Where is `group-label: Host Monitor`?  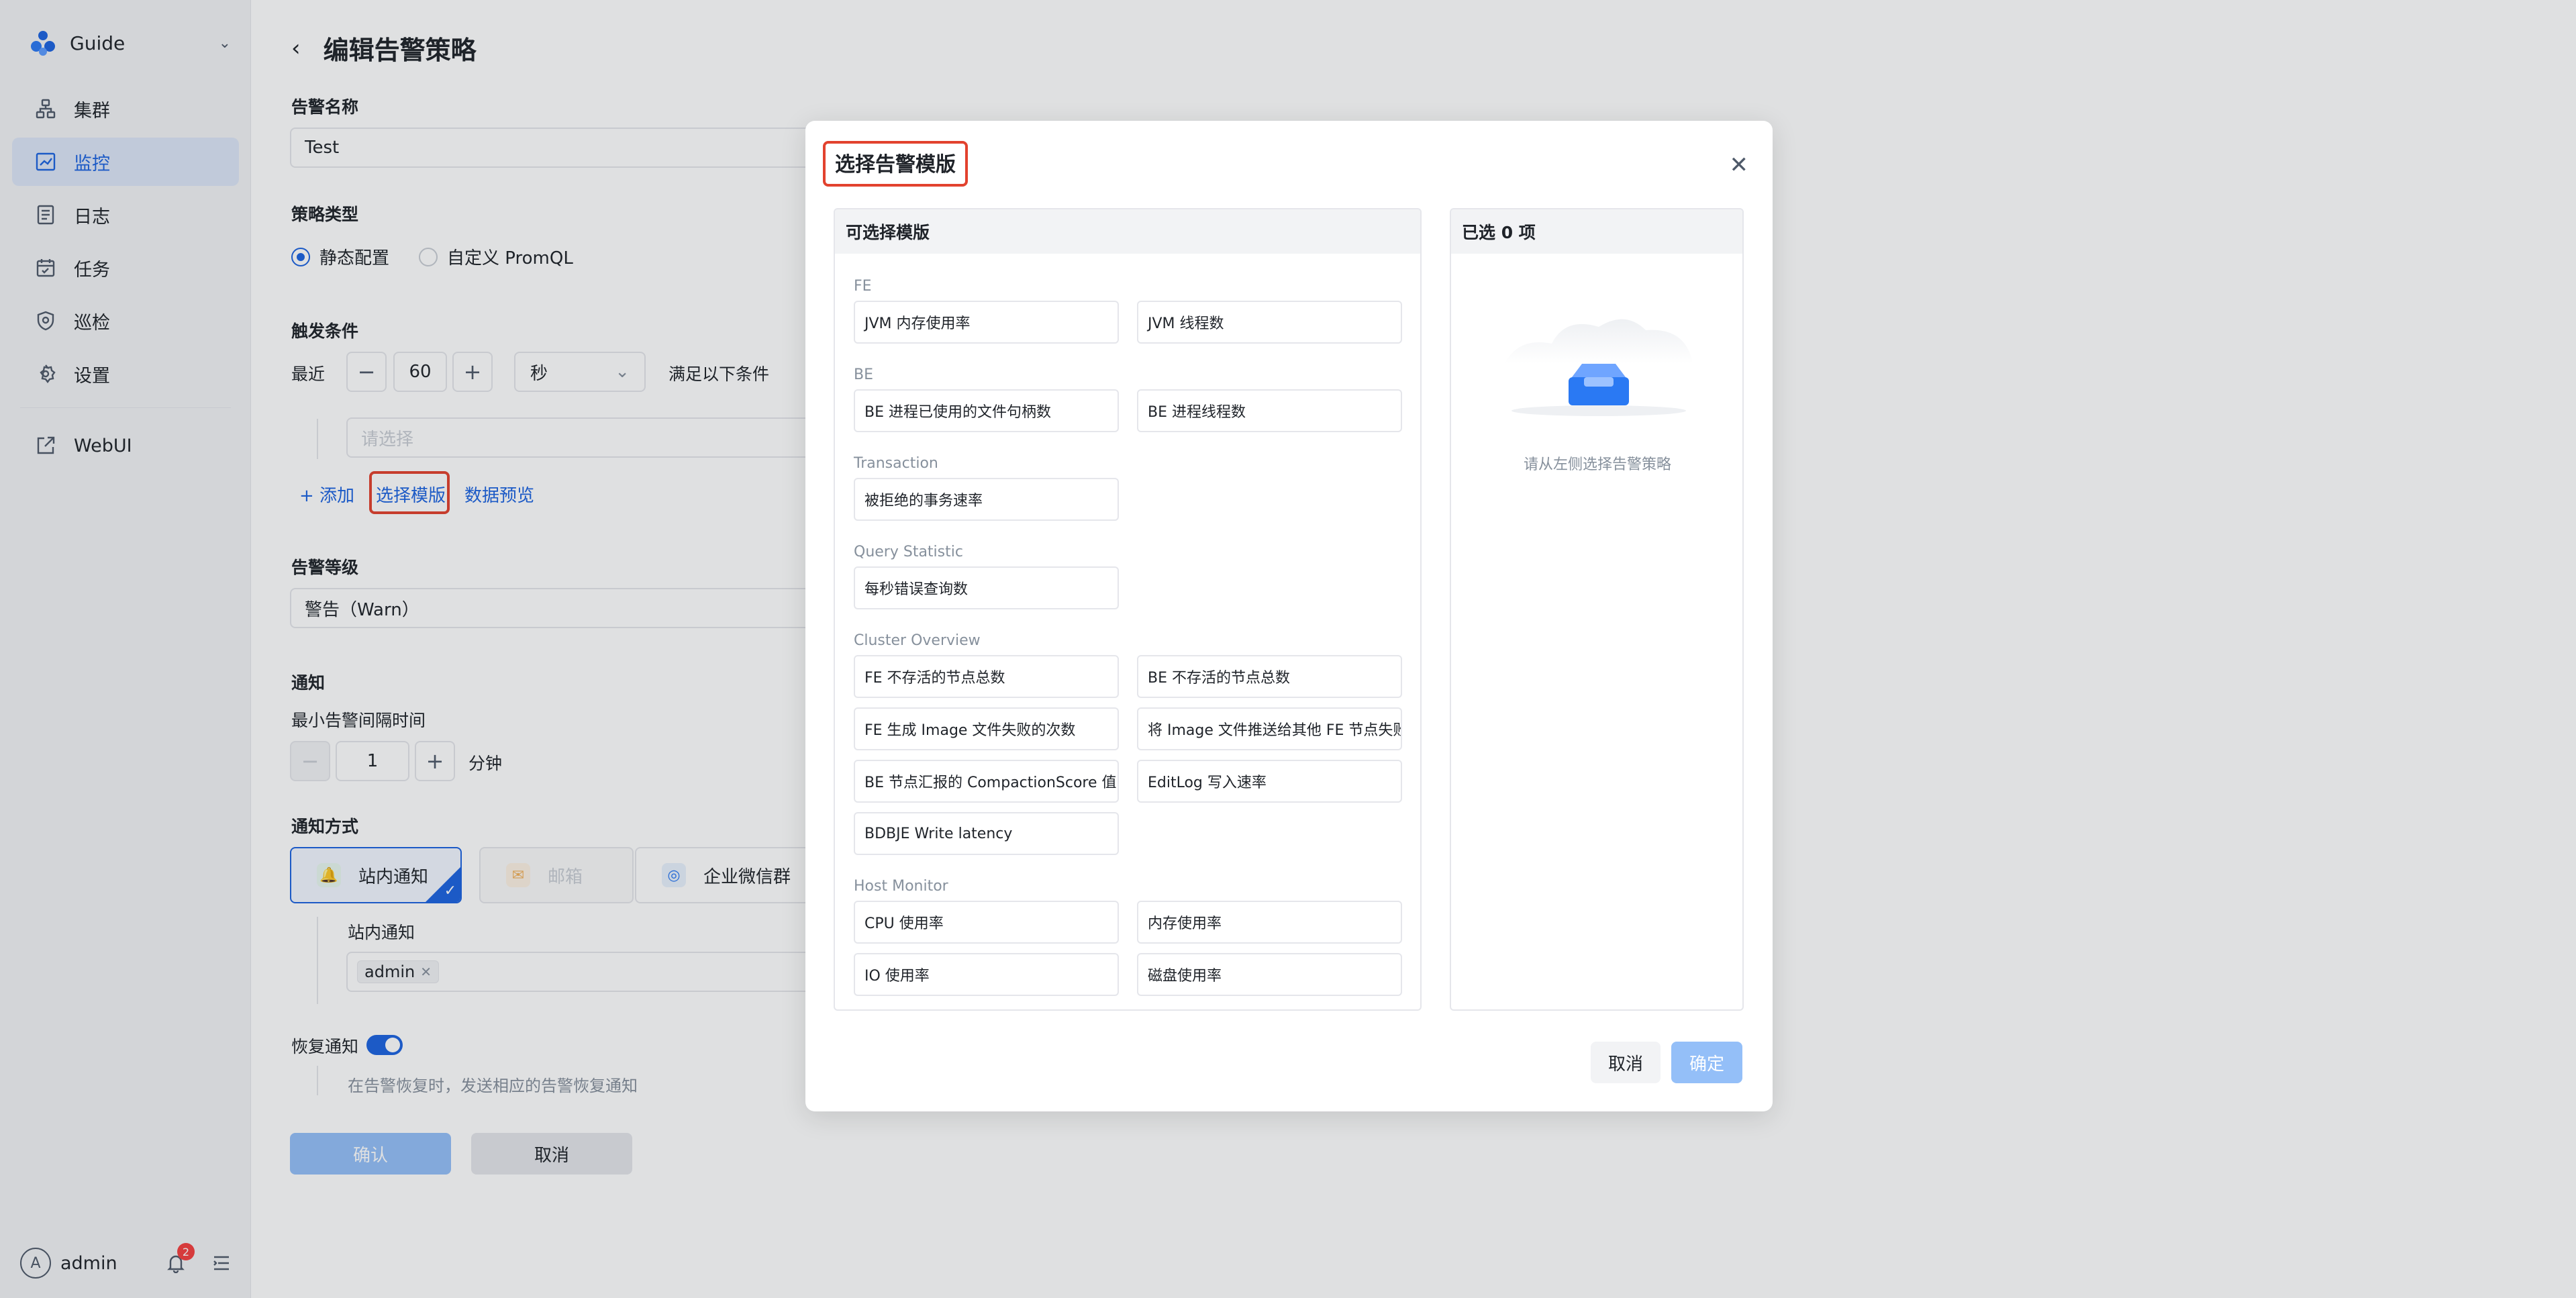 group-label: Host Monitor is located at coordinates (901, 886).